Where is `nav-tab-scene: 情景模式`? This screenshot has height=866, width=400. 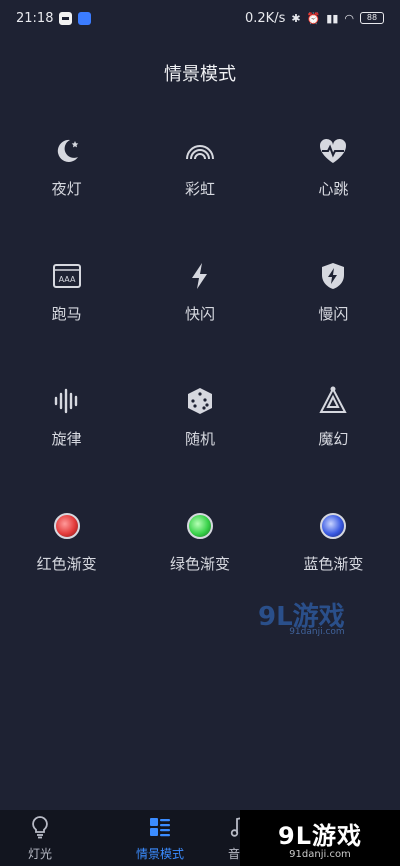
nav-tab-scene: 情景模式 is located at coordinates (160, 838).